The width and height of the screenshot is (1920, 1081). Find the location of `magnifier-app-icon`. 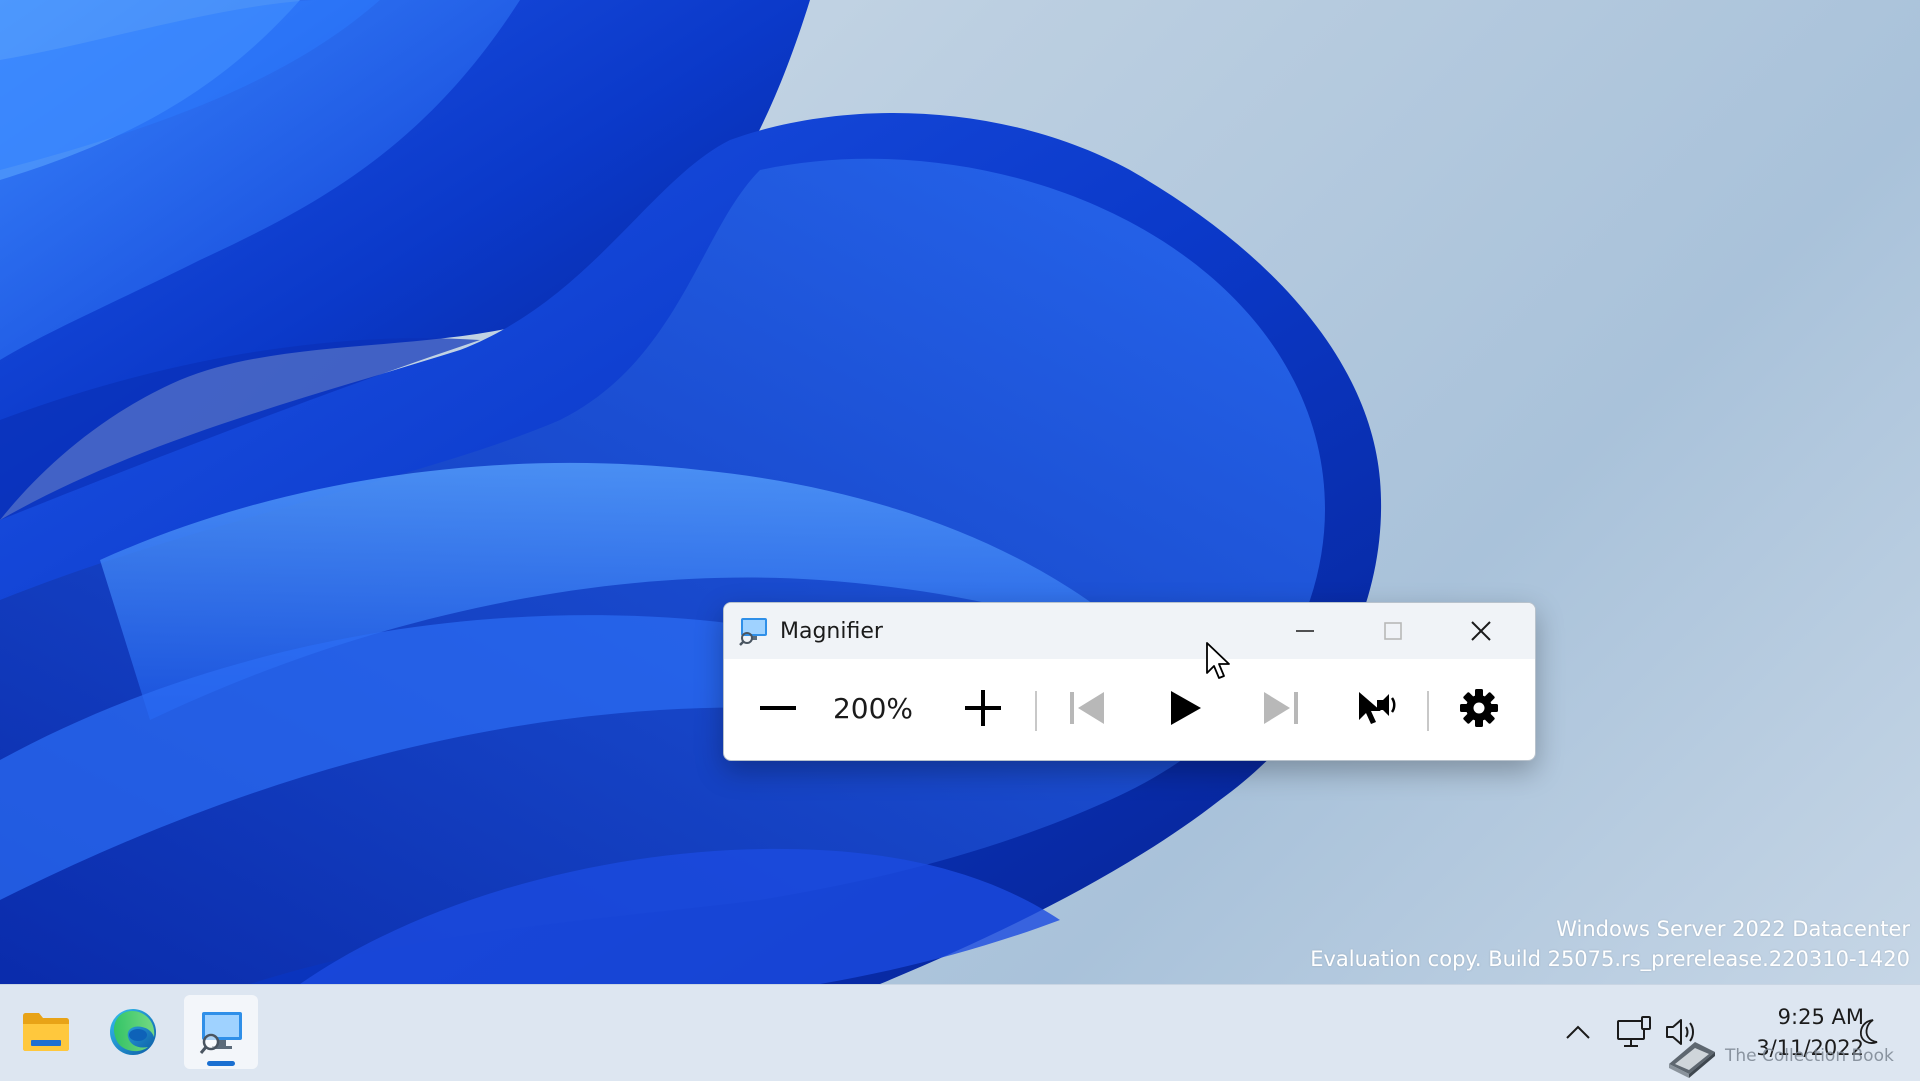

magnifier-app-icon is located at coordinates (753, 632).